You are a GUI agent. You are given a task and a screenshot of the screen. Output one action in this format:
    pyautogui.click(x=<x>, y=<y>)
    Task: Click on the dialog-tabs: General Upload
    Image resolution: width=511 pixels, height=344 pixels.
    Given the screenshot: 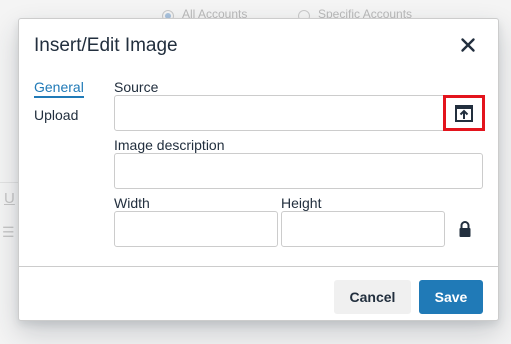 What is the action you would take?
    pyautogui.click(x=69, y=101)
    